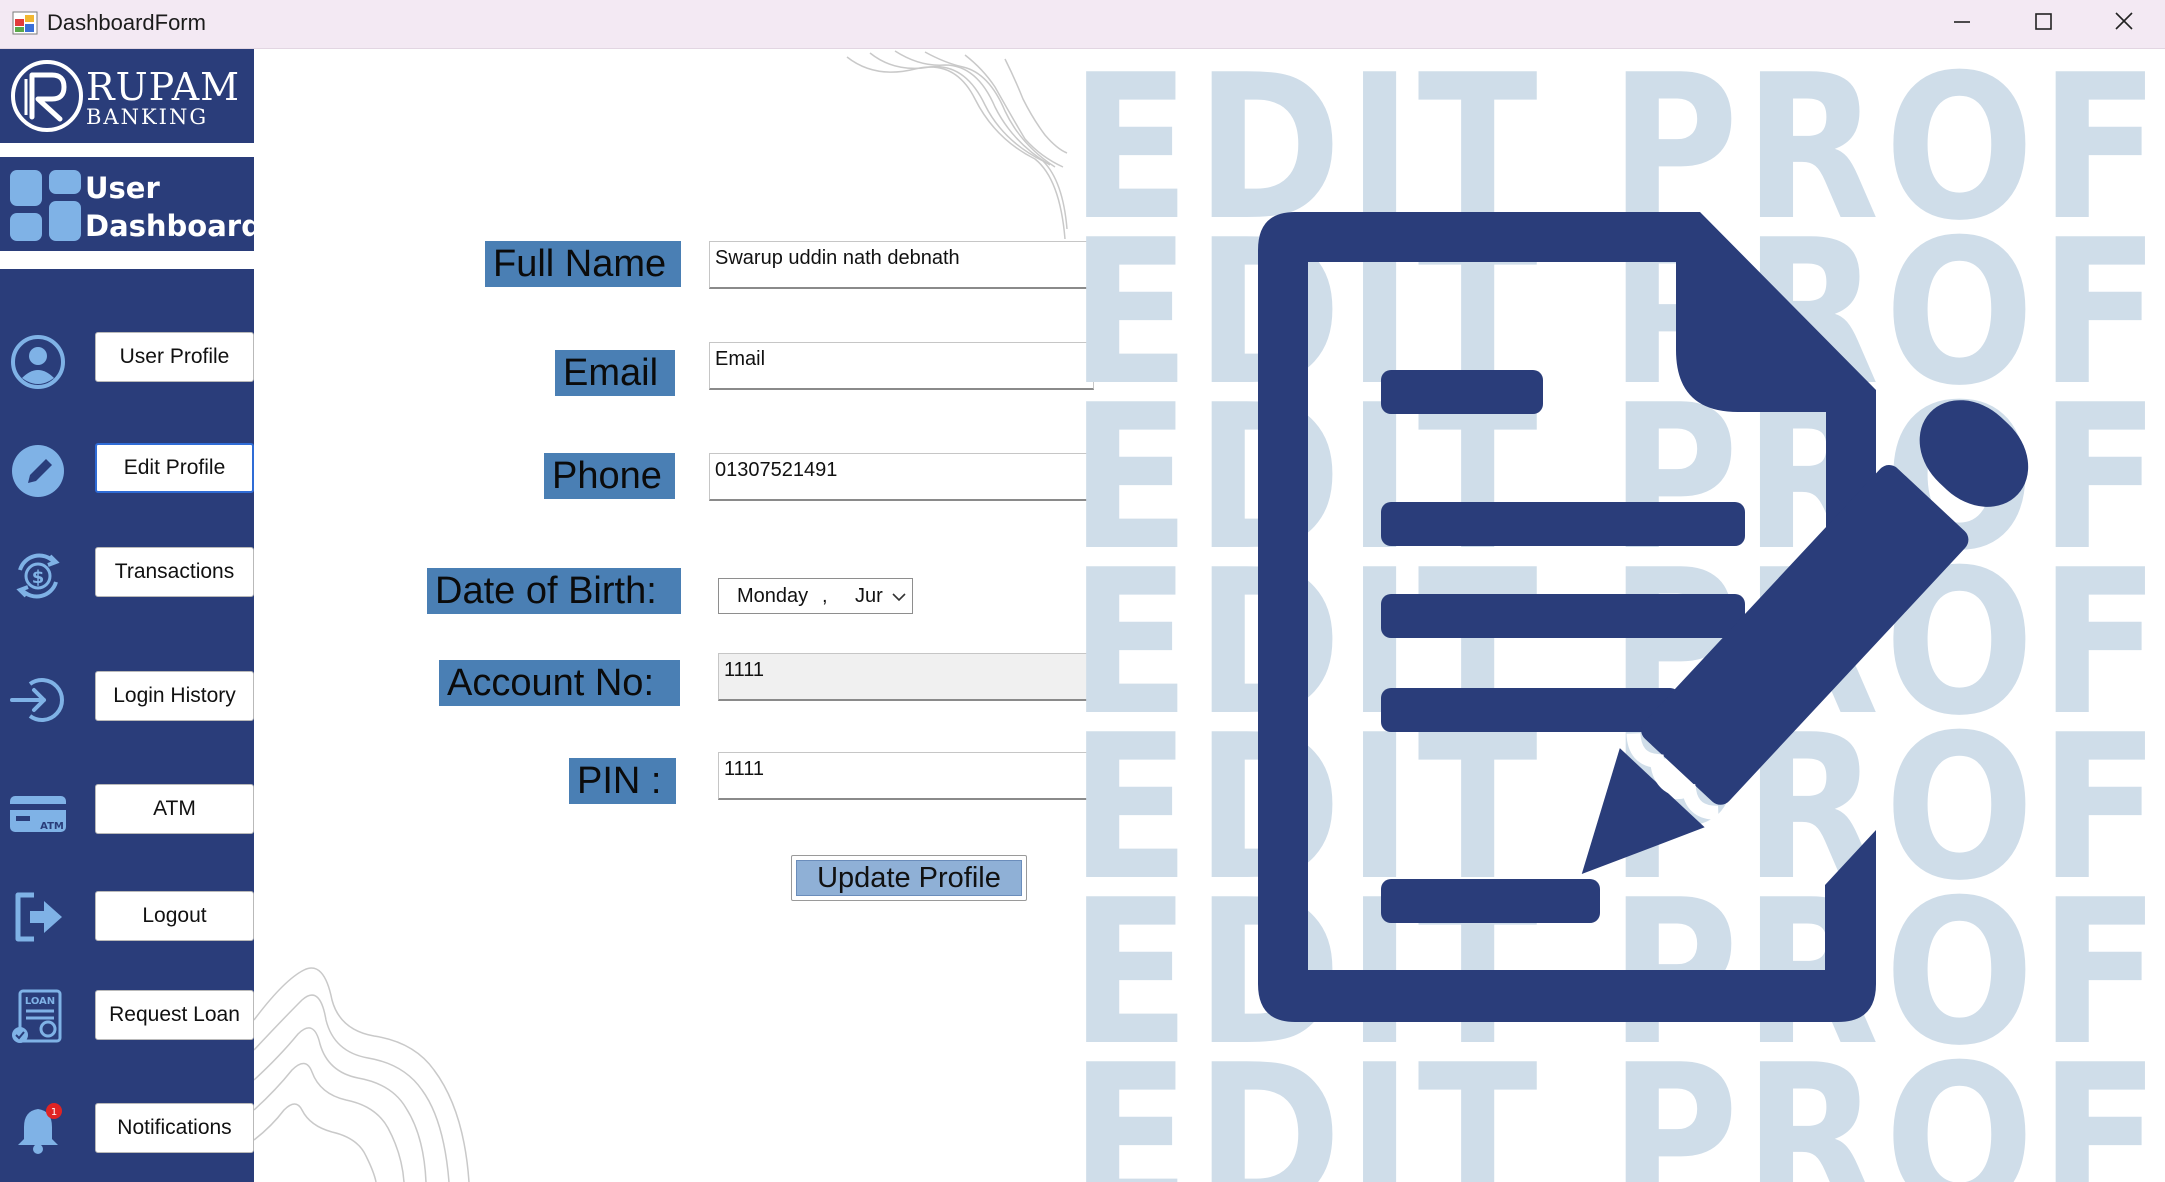 The width and height of the screenshot is (2165, 1182). Describe the element at coordinates (45, 205) in the screenshot. I see `dashboard-grid-icon` at that location.